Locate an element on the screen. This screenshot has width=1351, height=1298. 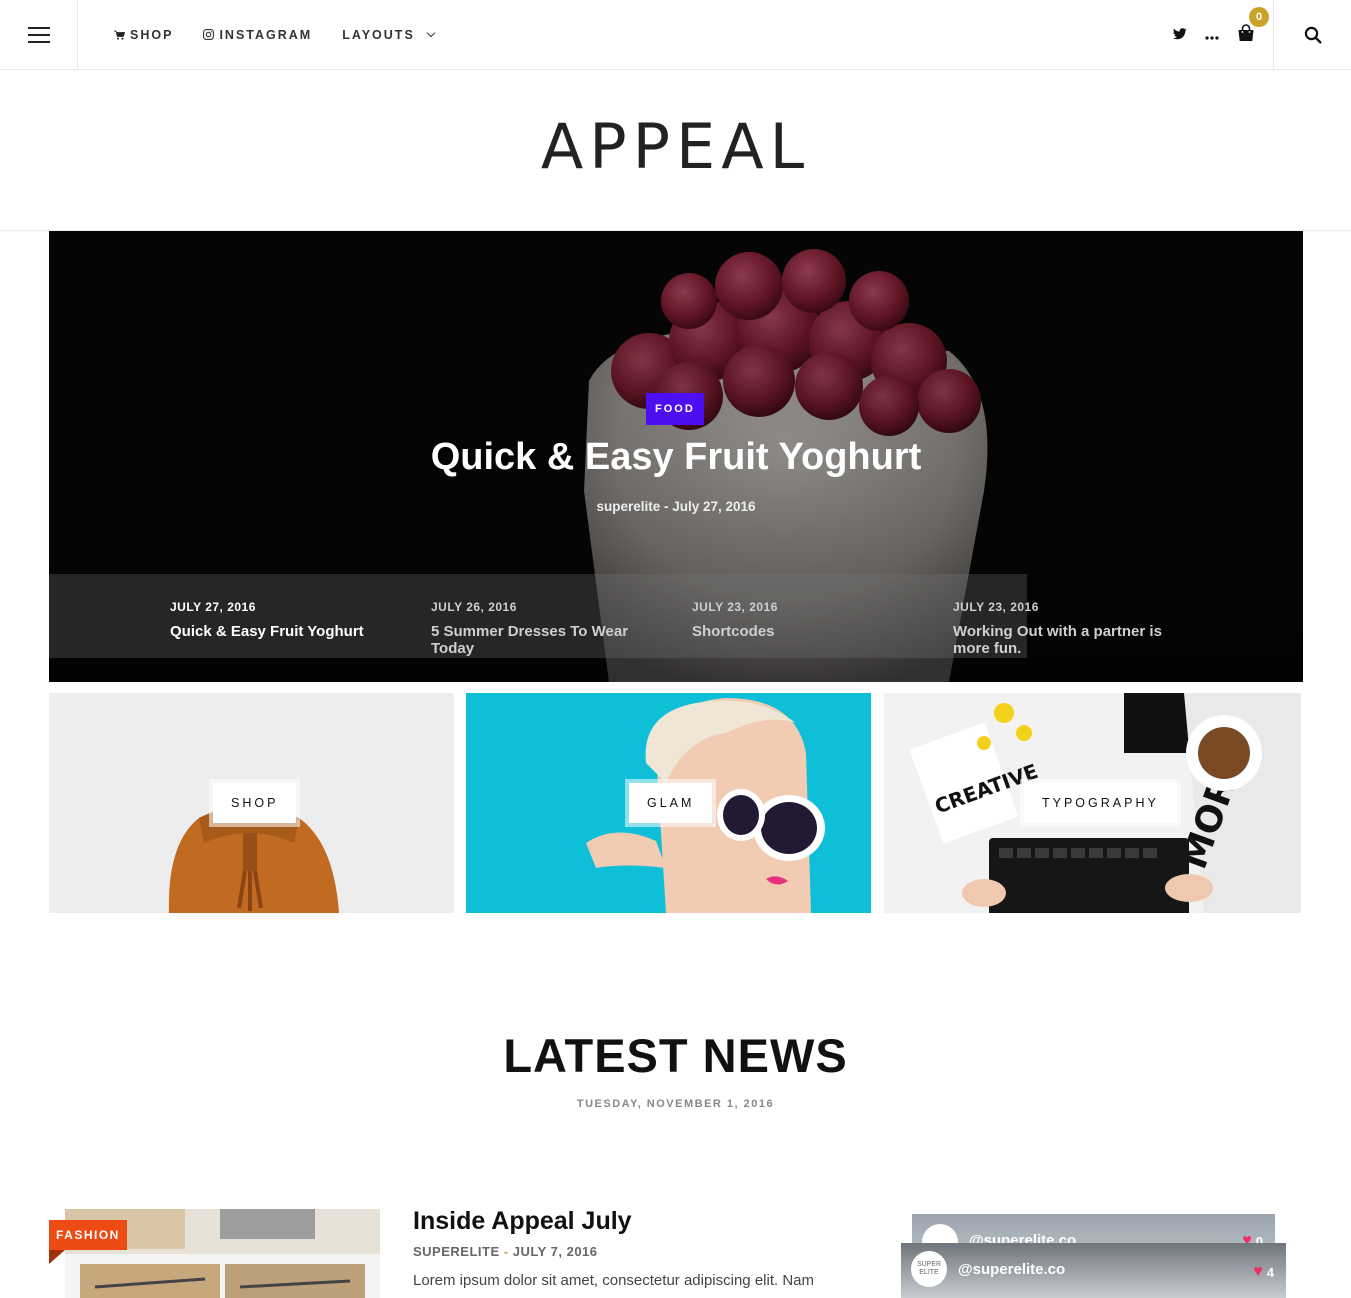
post-meta: SUPERELITE - JULY 7, 2016 is located at coordinates (505, 1251).